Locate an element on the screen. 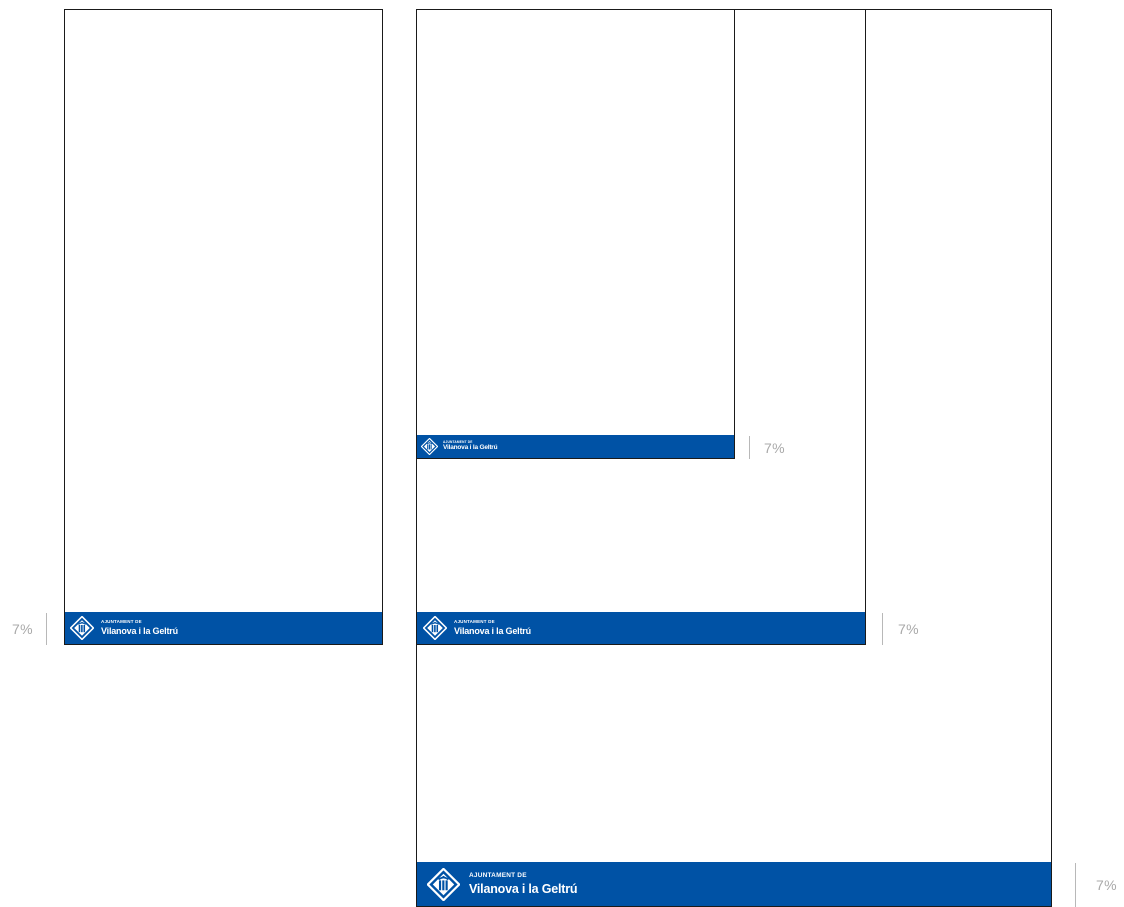 This screenshot has height=907, width=1124. format-d-band-measure: 7% is located at coordinates (1096, 885).